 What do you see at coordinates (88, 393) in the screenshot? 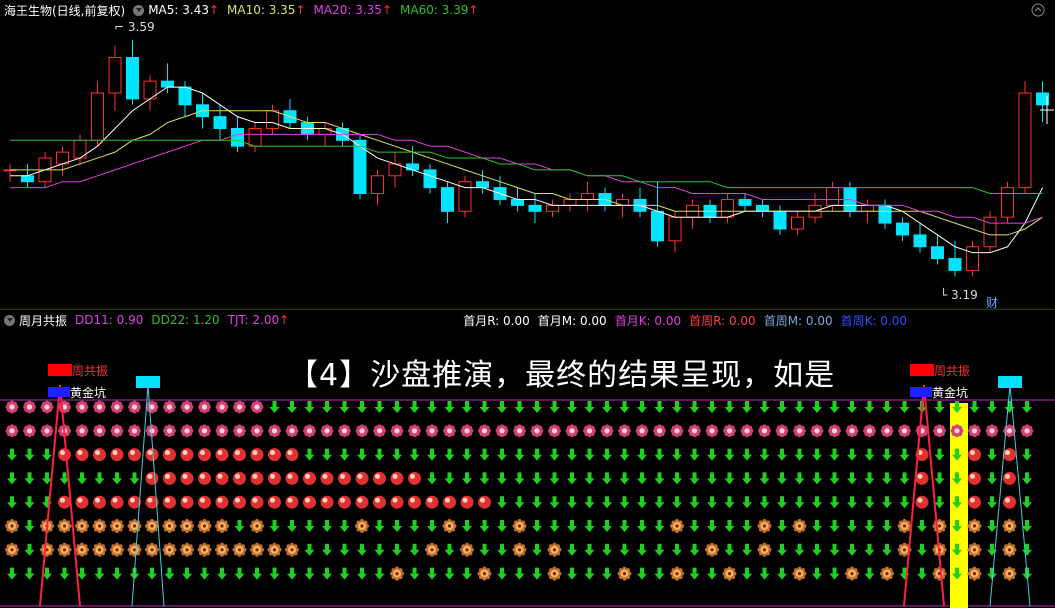
I see `golden-pit-label-1: 黄金坑` at bounding box center [88, 393].